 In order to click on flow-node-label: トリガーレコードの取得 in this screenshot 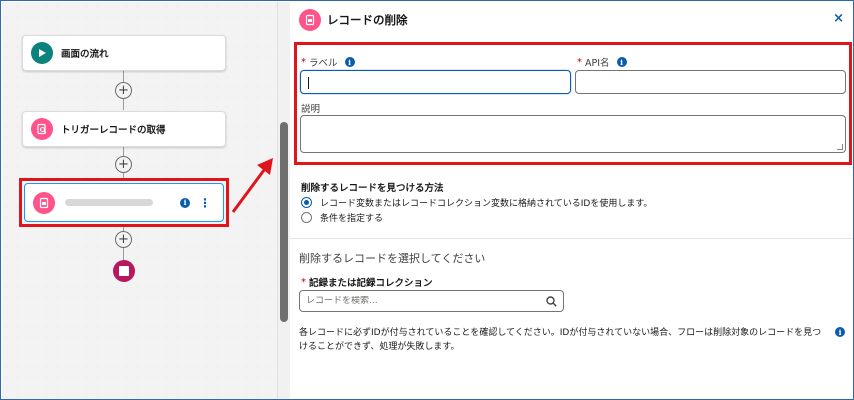, I will do `click(113, 130)`.